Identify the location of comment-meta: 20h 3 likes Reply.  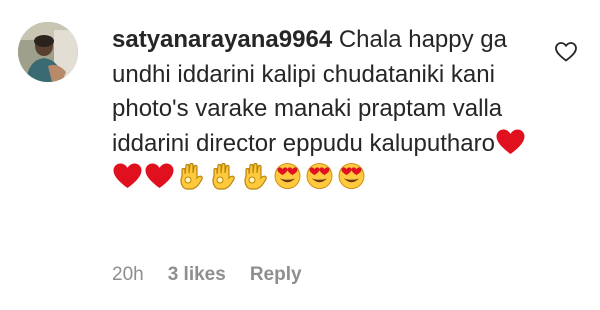
(207, 275).